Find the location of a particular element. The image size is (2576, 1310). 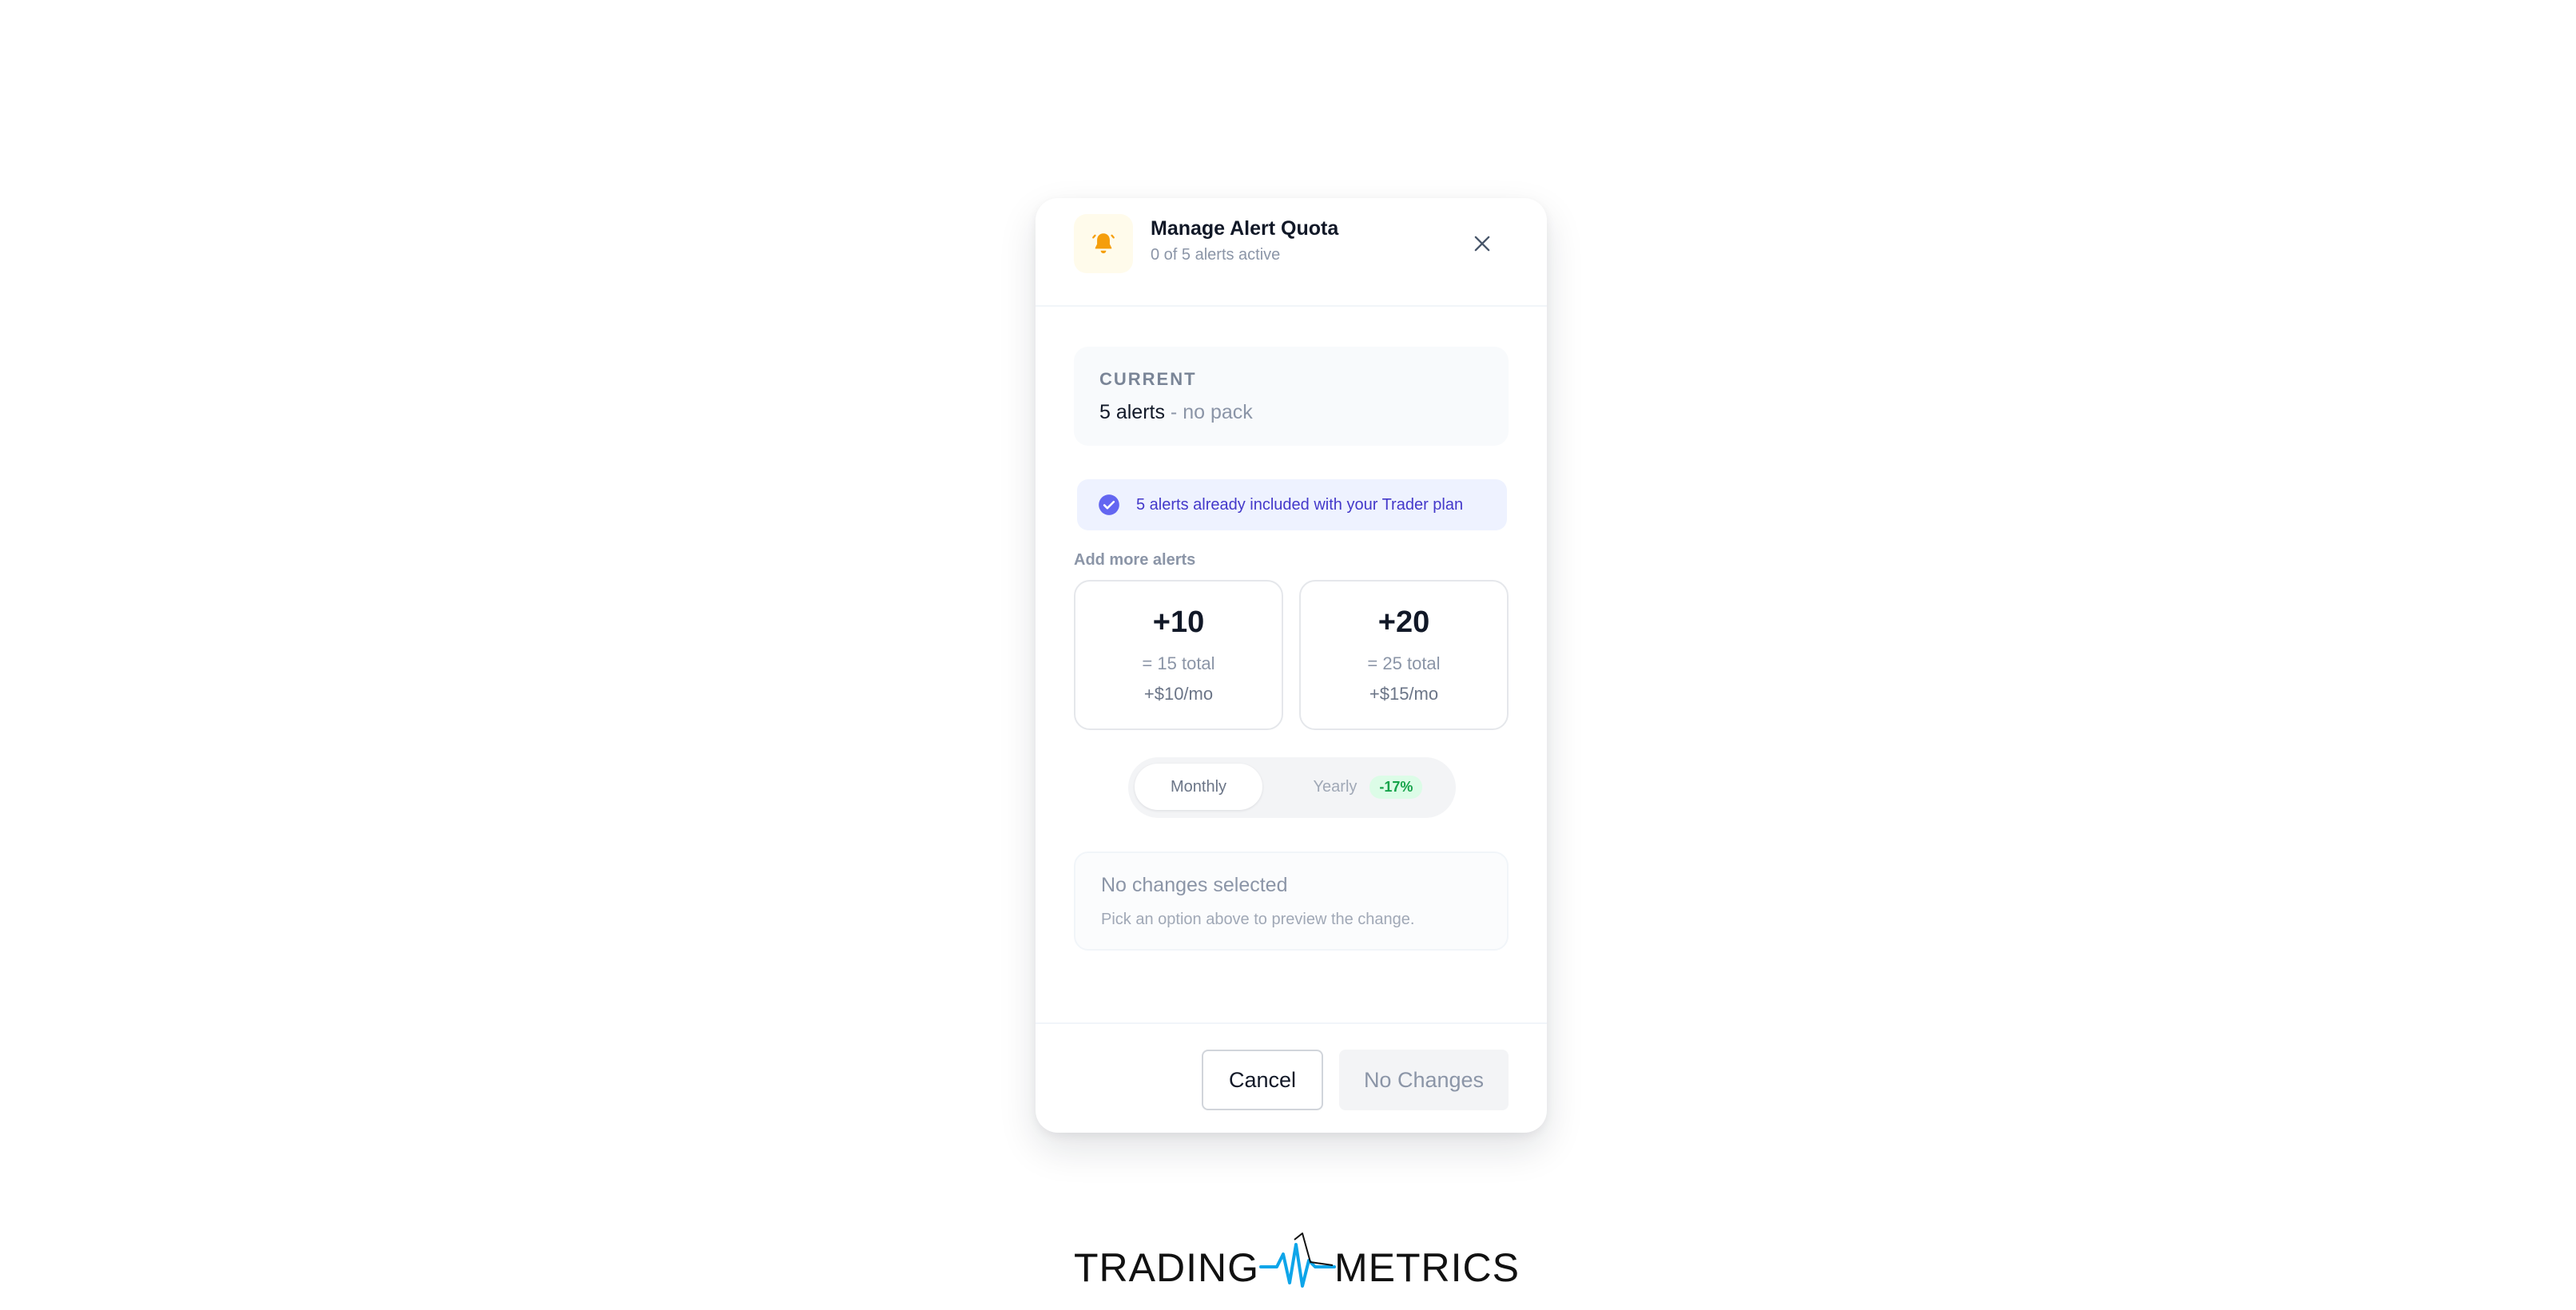

billing-period-toggle: Monthly Yearly -17% is located at coordinates (1292, 788).